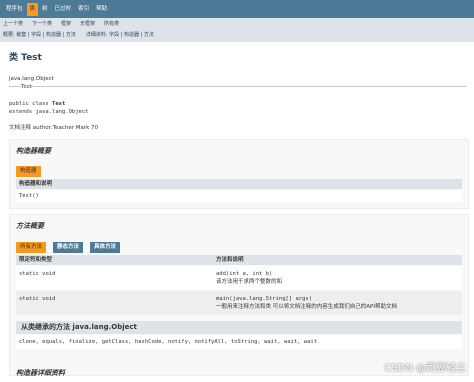 This screenshot has height=382, width=474. Describe the element at coordinates (45, 9) in the screenshot. I see `nav-tree: 树` at that location.